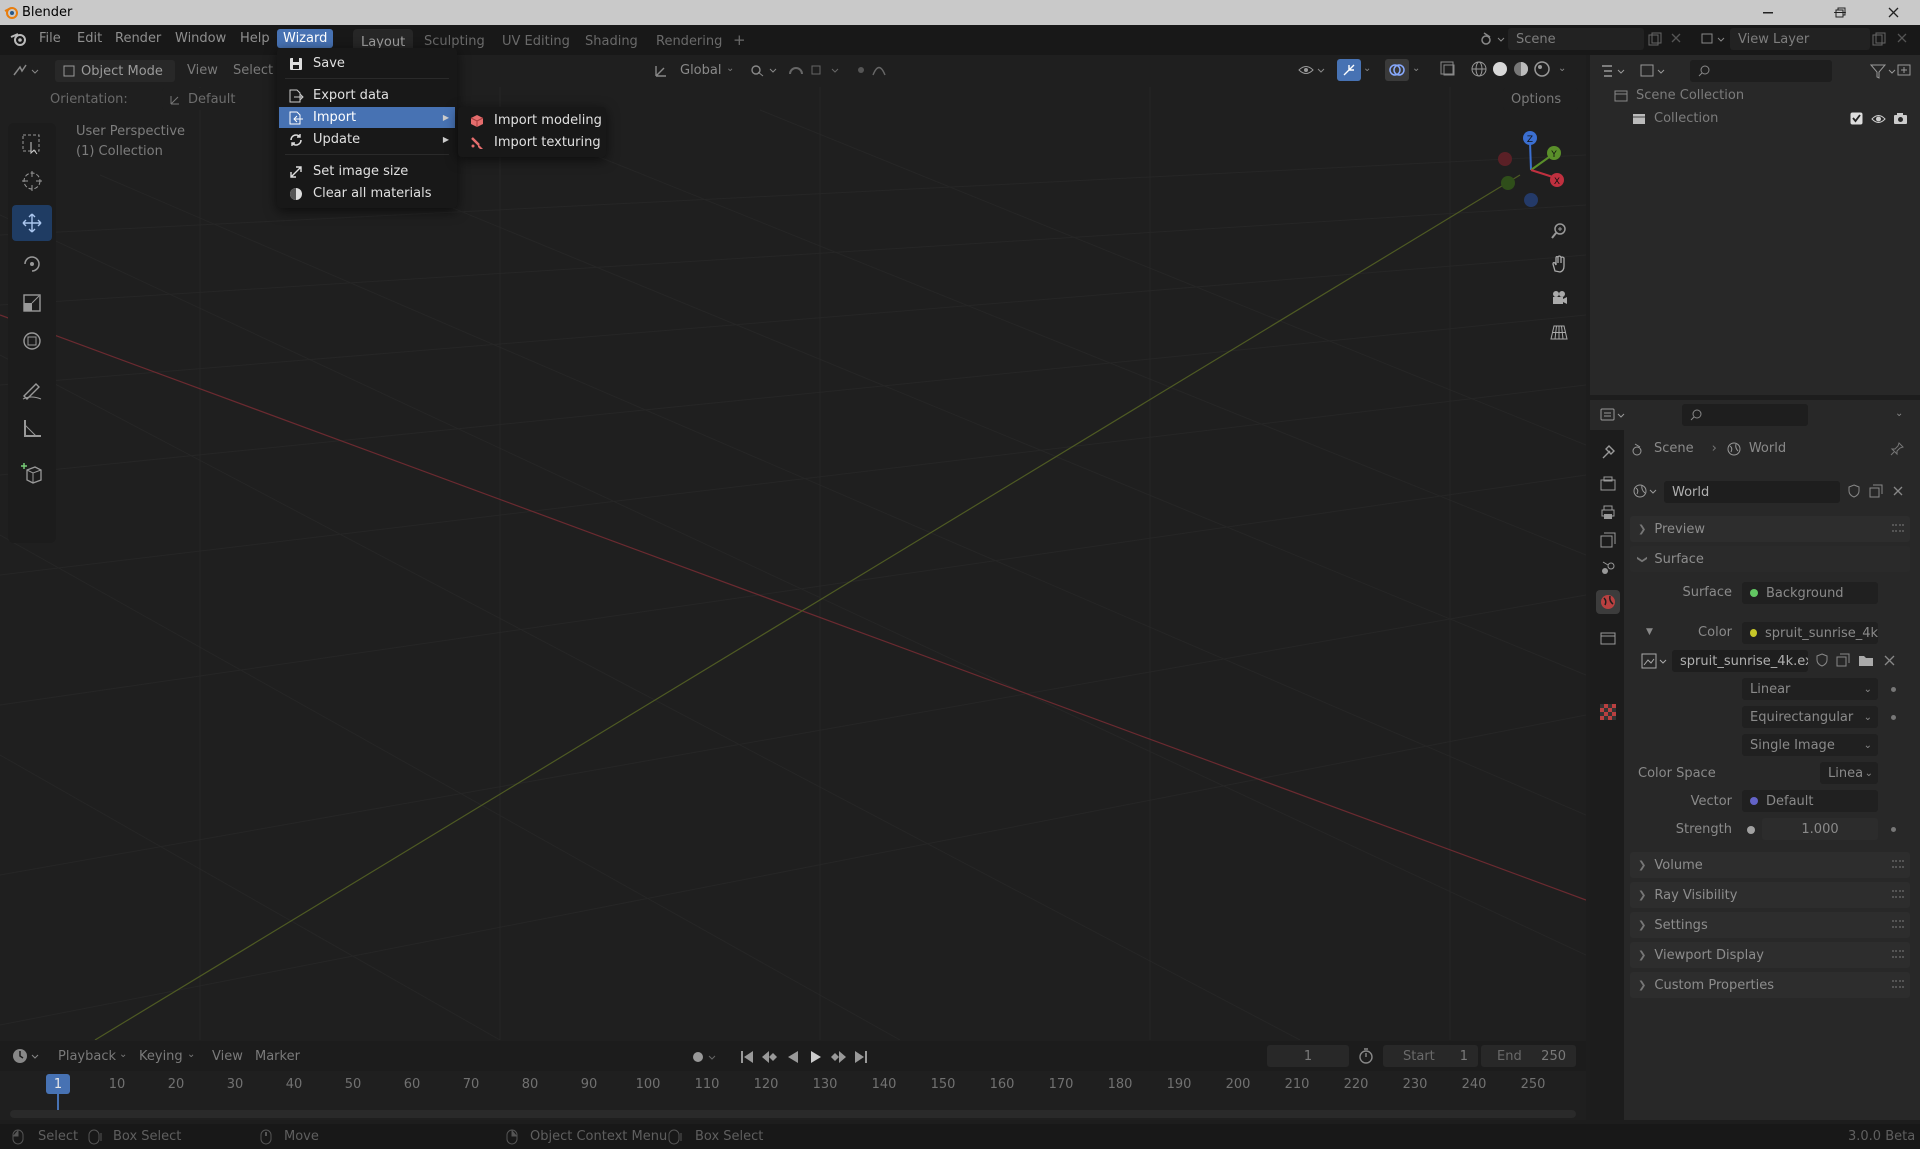 The image size is (1920, 1149). What do you see at coordinates (1559, 298) in the screenshot?
I see `camera-view-button` at bounding box center [1559, 298].